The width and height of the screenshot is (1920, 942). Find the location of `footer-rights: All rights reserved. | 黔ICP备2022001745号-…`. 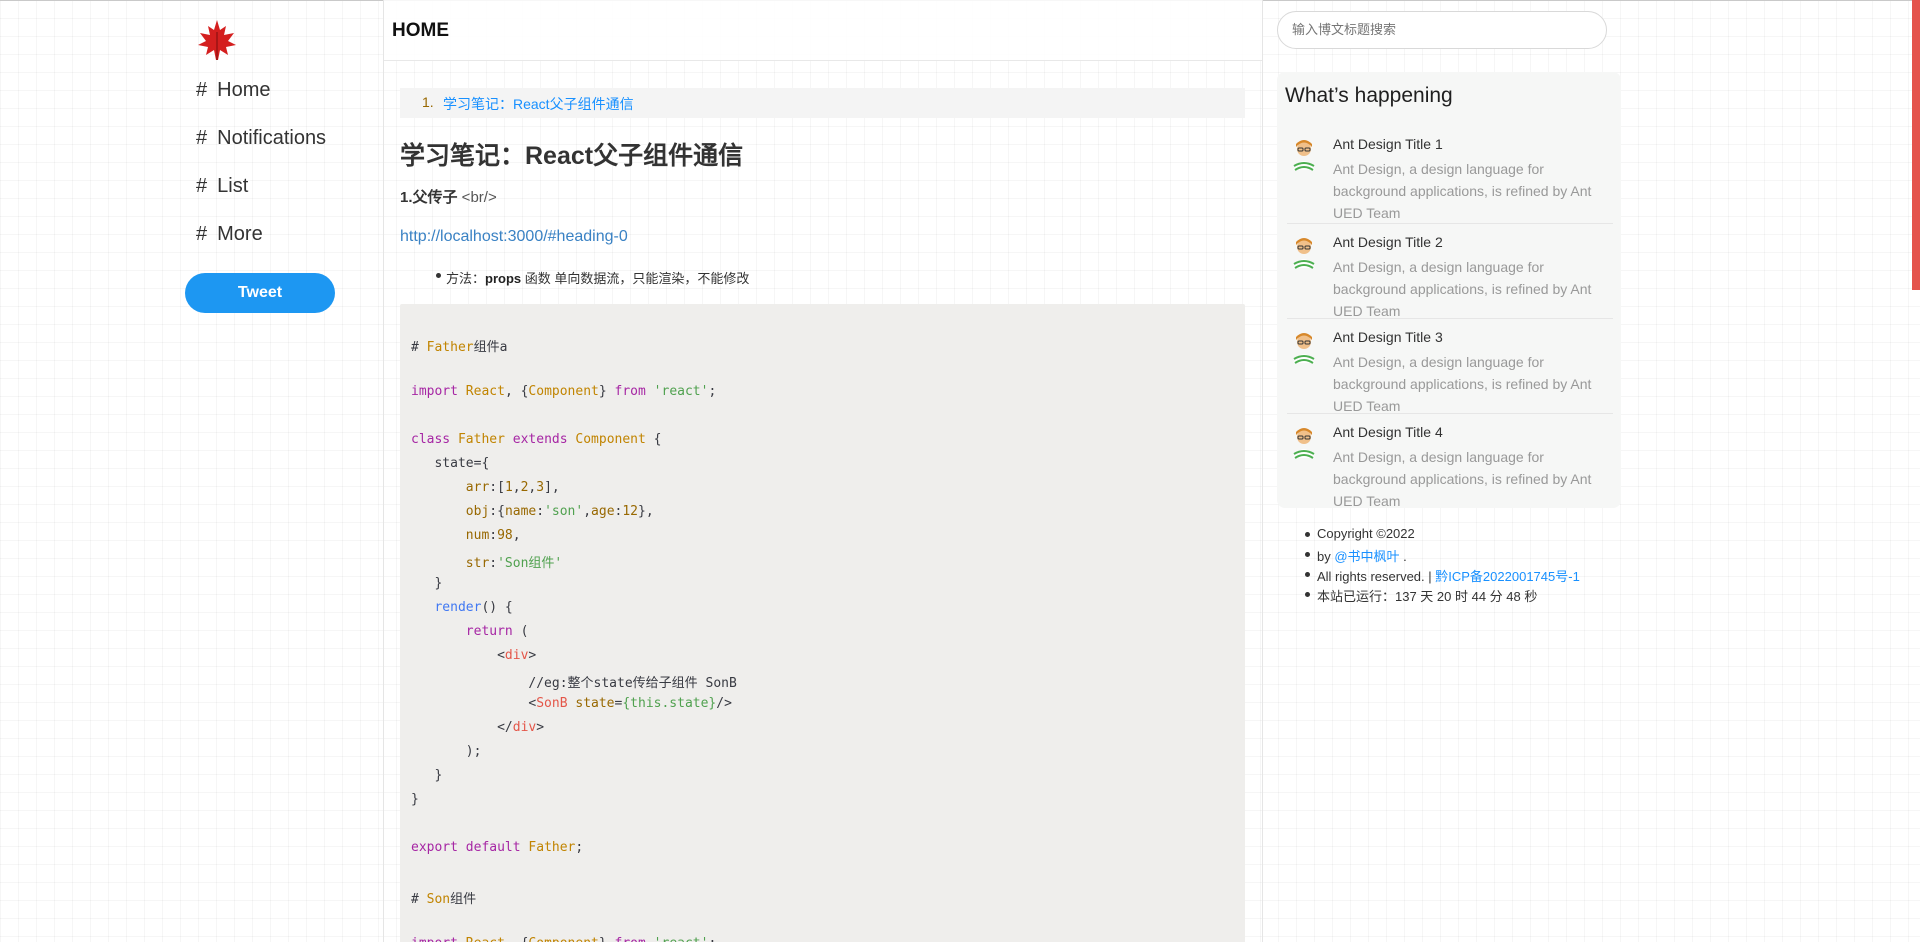

footer-rights: All rights reserved. | 黔ICP备2022001745号-… is located at coordinates (1442, 575).